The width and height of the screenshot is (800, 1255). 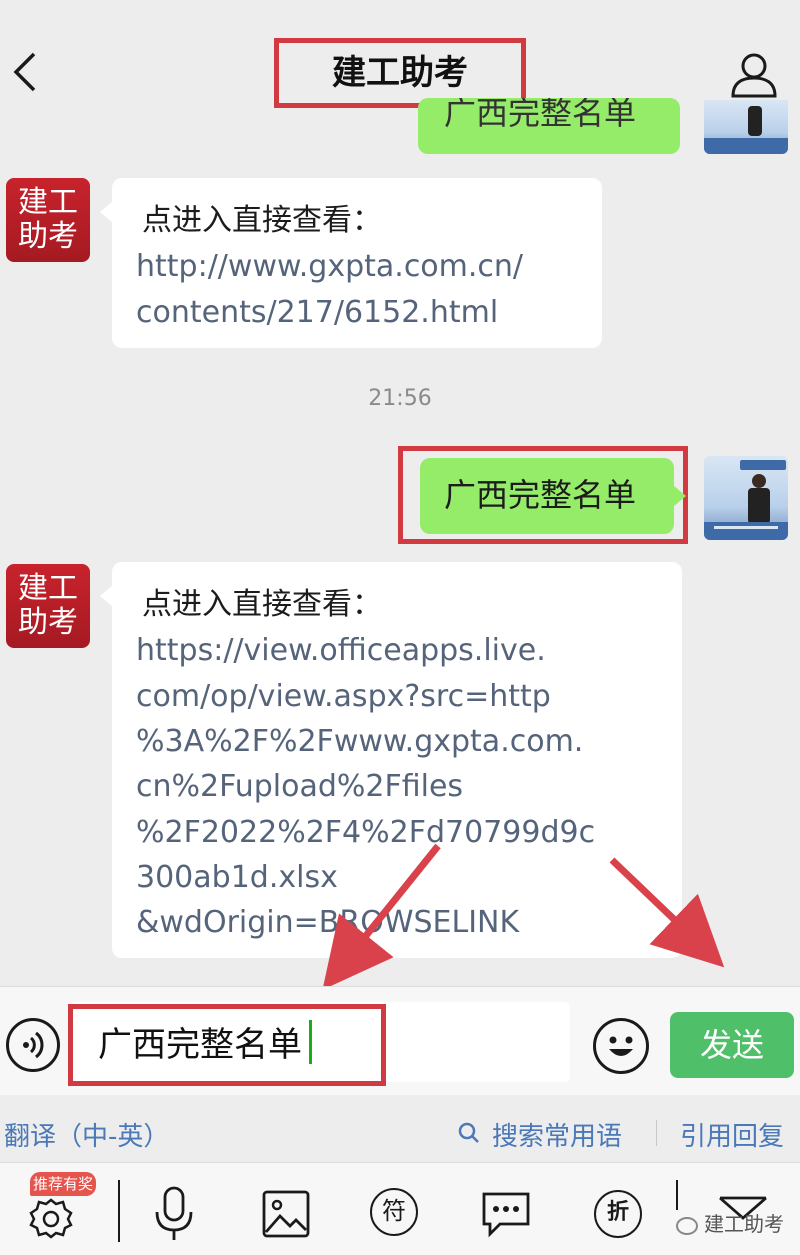 What do you see at coordinates (744, 1224) in the screenshot?
I see `watermark-text: 建工助考` at bounding box center [744, 1224].